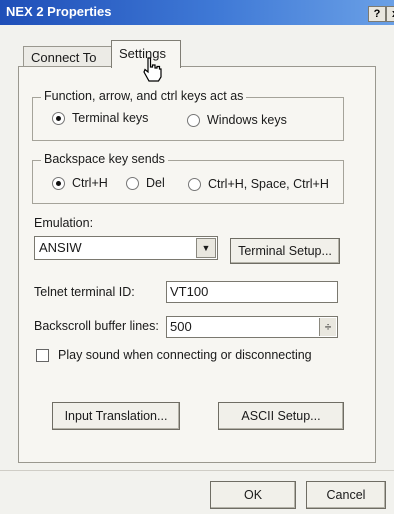 The image size is (394, 514). Describe the element at coordinates (96, 326) in the screenshot. I see `backscroll-label: Backscroll buffer lines:` at that location.